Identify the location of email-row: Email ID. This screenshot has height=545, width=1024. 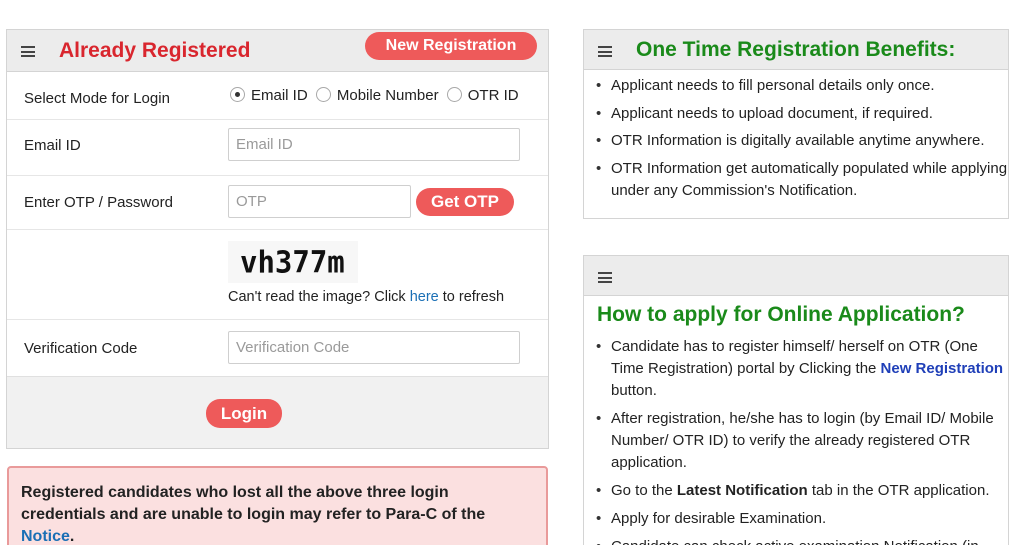
(277, 148).